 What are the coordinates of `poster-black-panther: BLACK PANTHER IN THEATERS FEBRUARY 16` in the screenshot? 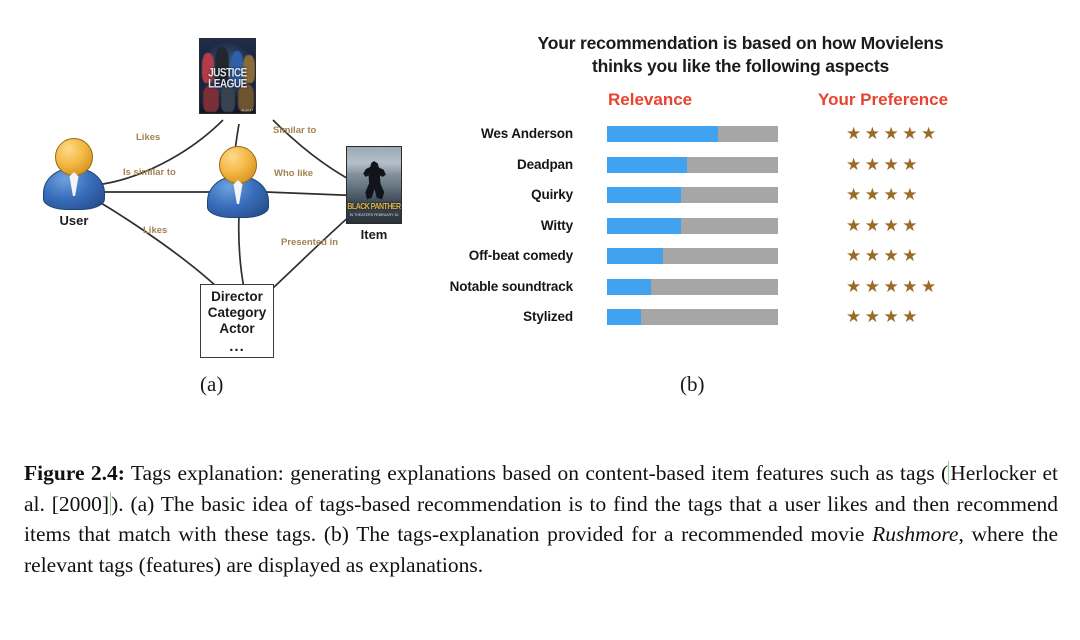 It's located at (374, 185).